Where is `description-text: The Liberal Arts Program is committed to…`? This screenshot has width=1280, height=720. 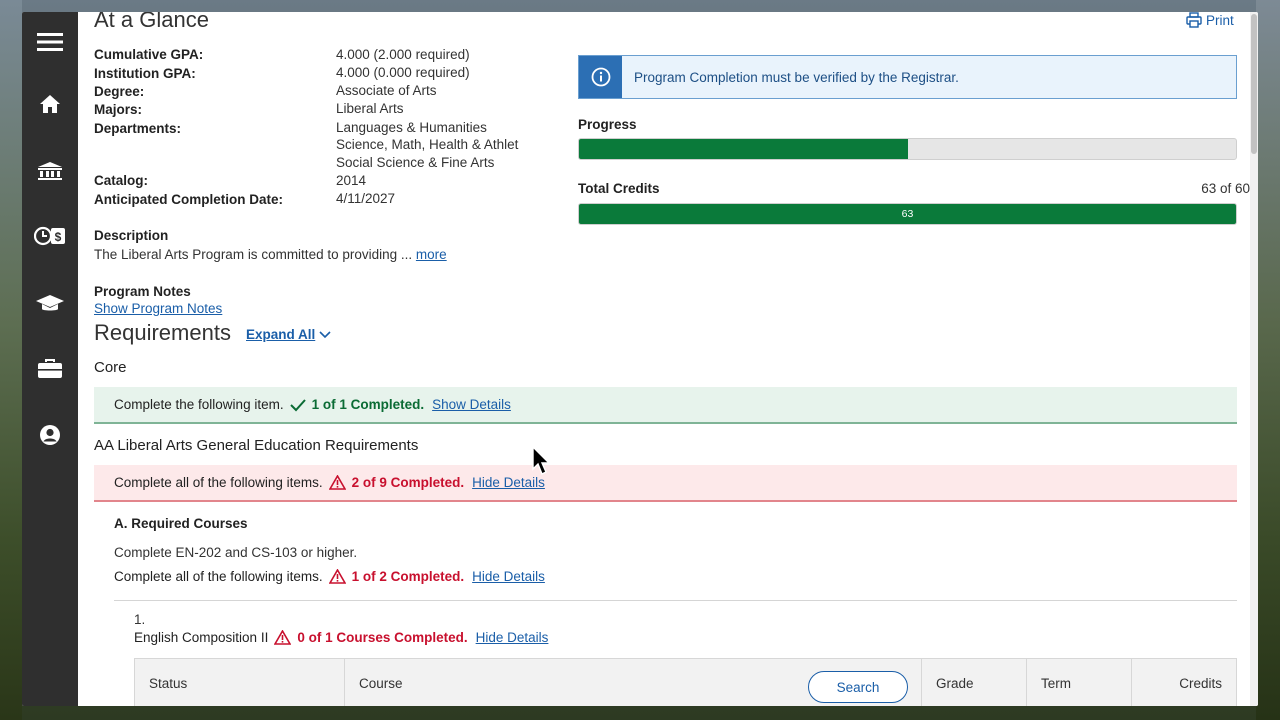
description-text: The Liberal Arts Program is committed to… is located at coordinates (270, 255).